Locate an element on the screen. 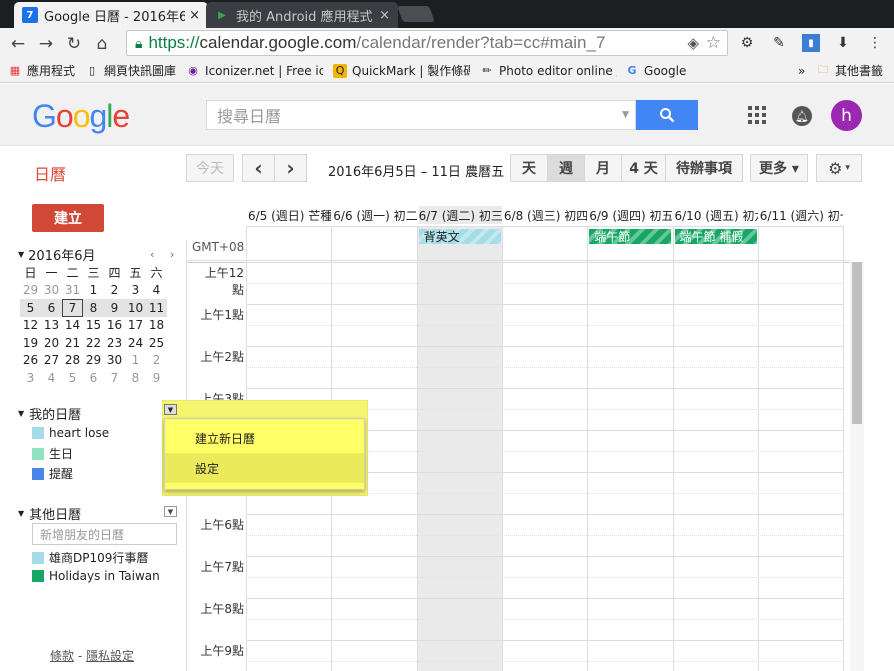  day-header: 6/8 (週三) 初四 is located at coordinates (545, 215).